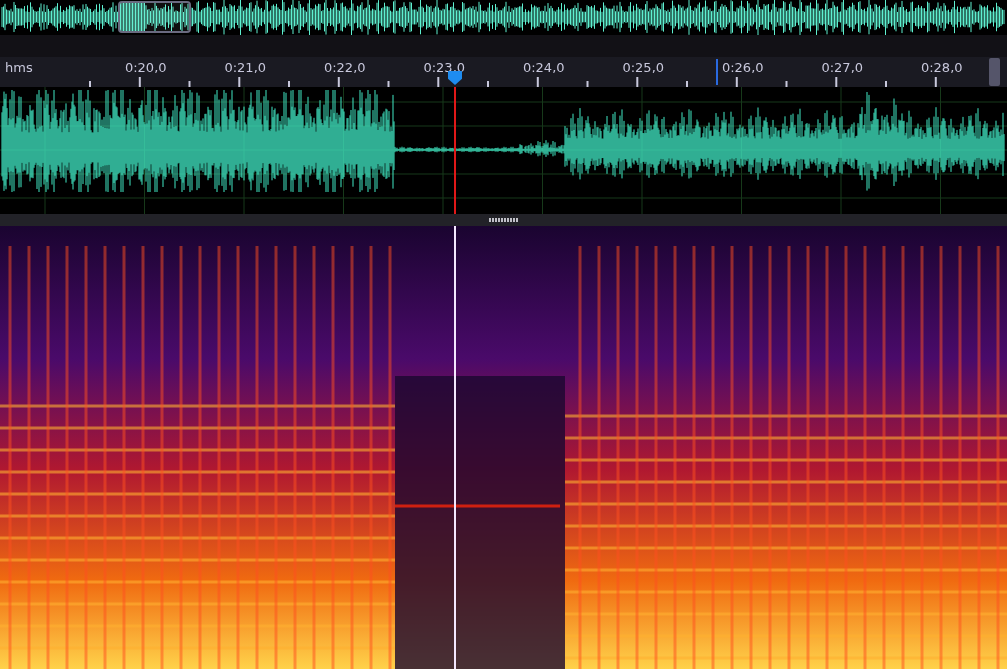 This screenshot has height=669, width=1007. What do you see at coordinates (643, 67) in the screenshot?
I see `time-label: 0:25,0` at bounding box center [643, 67].